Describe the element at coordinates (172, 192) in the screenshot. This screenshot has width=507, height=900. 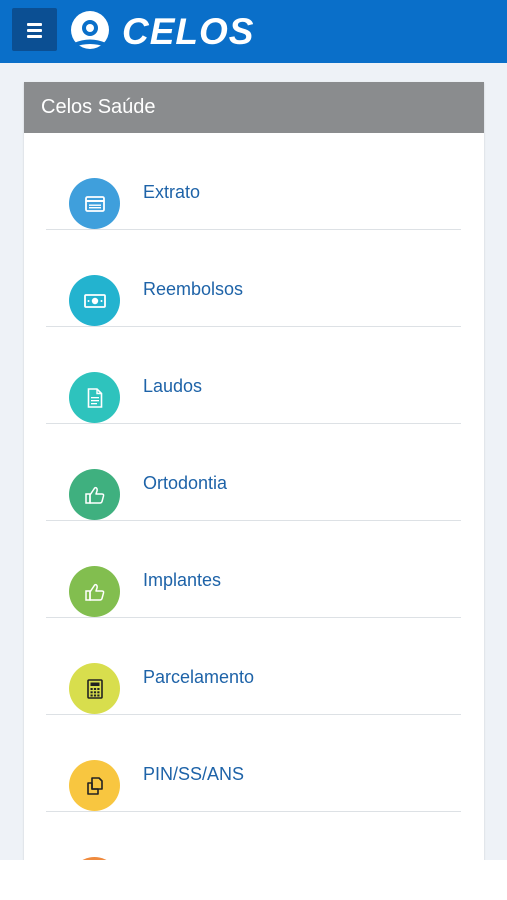
I see `menu-item-label: Extrato` at that location.